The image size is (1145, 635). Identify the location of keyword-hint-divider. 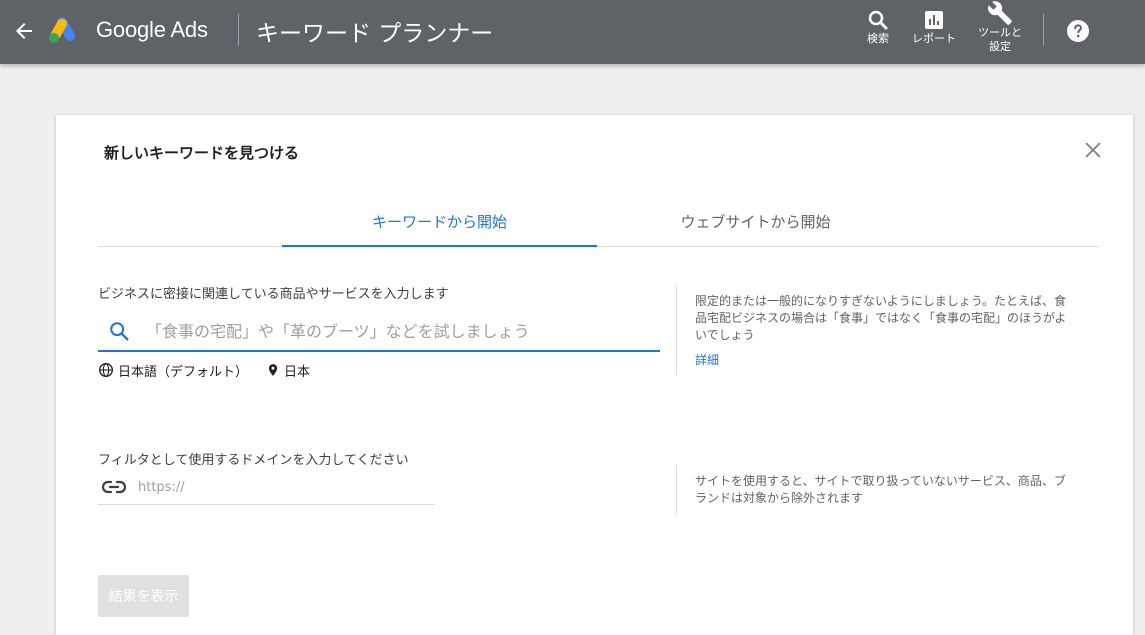
(676, 330).